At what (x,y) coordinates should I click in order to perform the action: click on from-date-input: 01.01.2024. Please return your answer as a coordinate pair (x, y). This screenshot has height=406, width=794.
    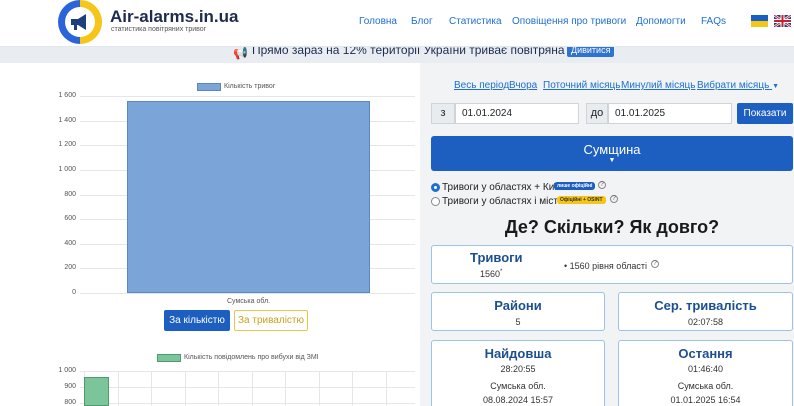
    Looking at the image, I should click on (517, 113).